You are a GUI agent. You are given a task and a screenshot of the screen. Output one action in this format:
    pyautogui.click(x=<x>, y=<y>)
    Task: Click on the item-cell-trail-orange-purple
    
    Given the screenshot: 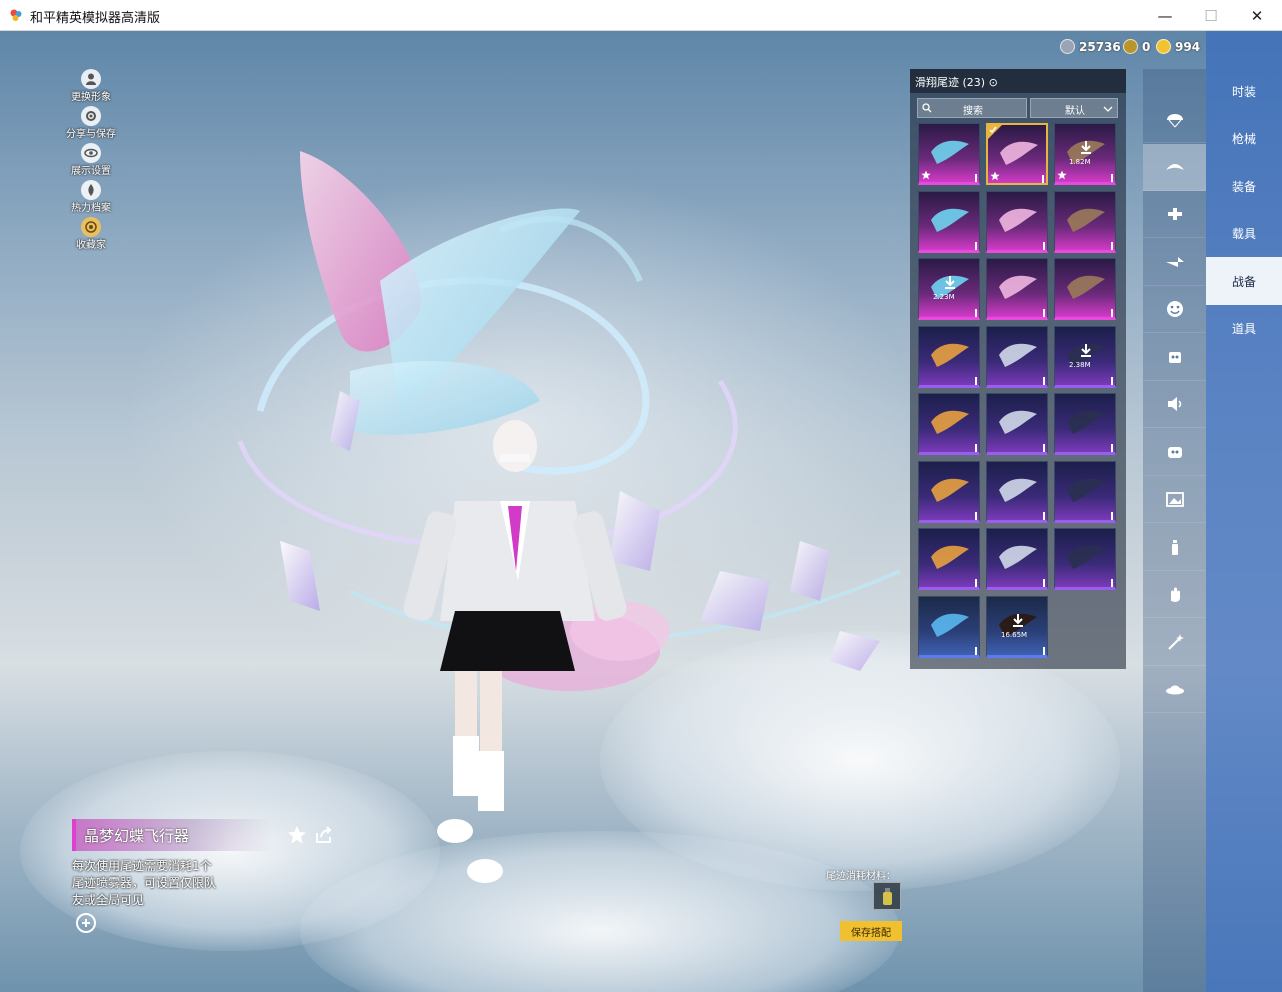 What is the action you would take?
    pyautogui.click(x=1085, y=559)
    